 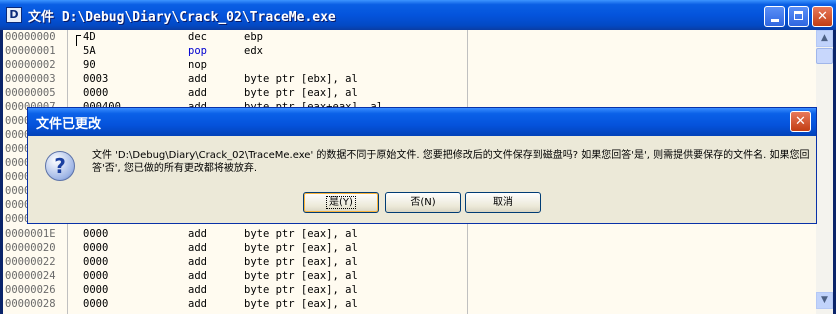 What do you see at coordinates (301, 79) in the screenshot?
I see `row-operands: byte ptr [ebx], al` at bounding box center [301, 79].